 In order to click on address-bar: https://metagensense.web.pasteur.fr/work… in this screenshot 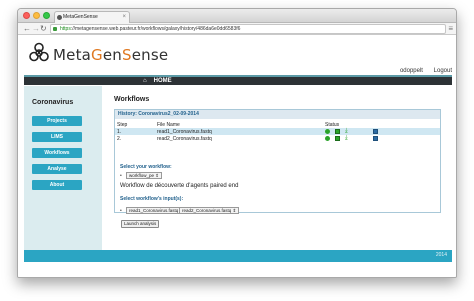, I will do `click(248, 29)`.